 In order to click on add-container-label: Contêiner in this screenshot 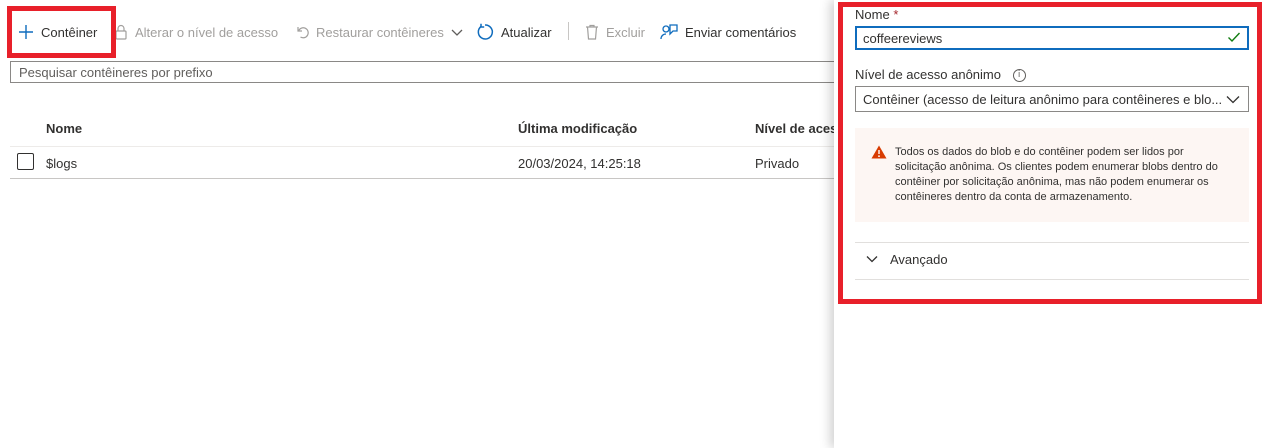, I will do `click(69, 32)`.